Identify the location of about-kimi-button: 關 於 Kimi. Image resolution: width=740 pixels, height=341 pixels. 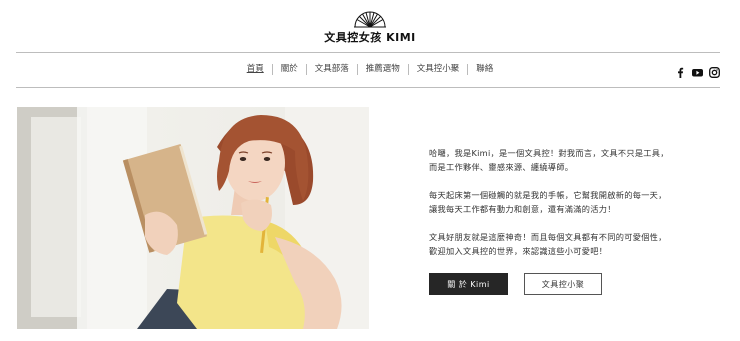
(468, 284).